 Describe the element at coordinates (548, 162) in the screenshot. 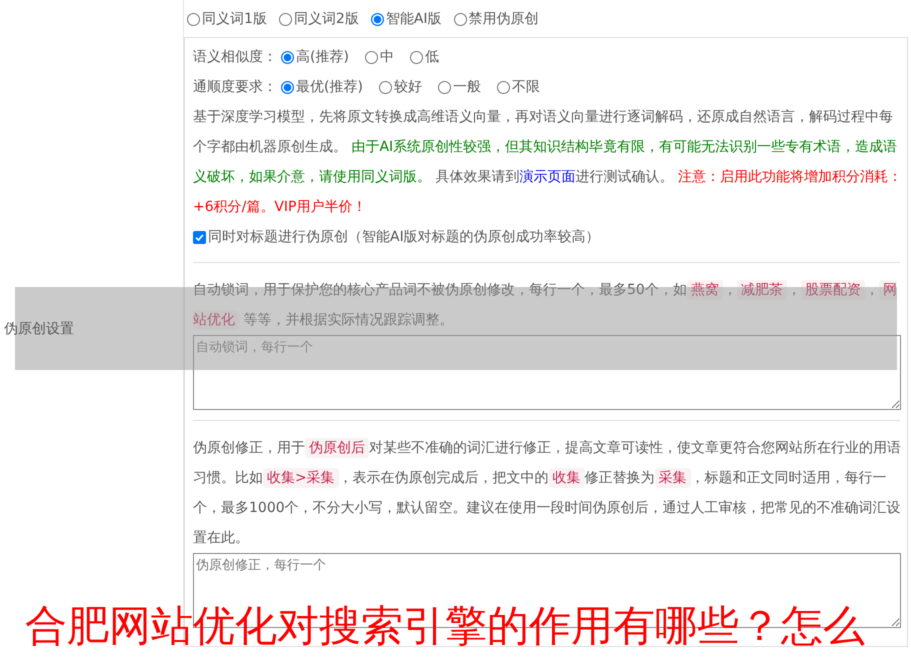

I see `ai-description-text: 基于深度学习模型，先将原文转换成高维语义向量，再对语义向量进行逐词解码，还原成自然语言，解码过程中每个字都由机器原创生成。 由于AI系统原创性较强，但其知识结构毕竟有限，有可能无法识别一些专有术语，造成语义破坏，如果介意，请使用同义词版。 具体效果请到演示页面进行测试确认。 注意：启用此功能将增加积分消耗：+6积分/篇。VIP用户半价！` at that location.